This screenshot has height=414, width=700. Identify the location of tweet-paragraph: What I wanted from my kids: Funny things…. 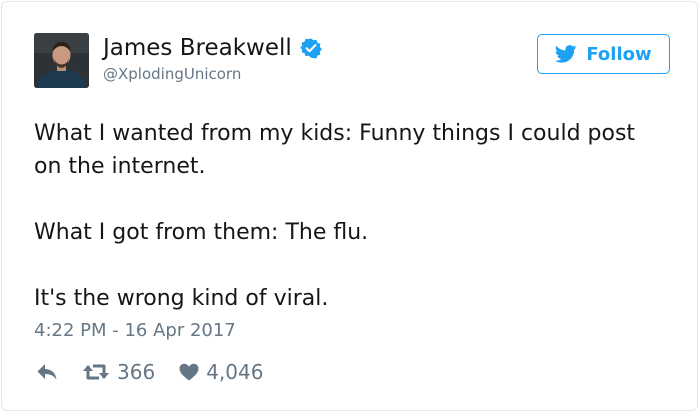
(335, 150).